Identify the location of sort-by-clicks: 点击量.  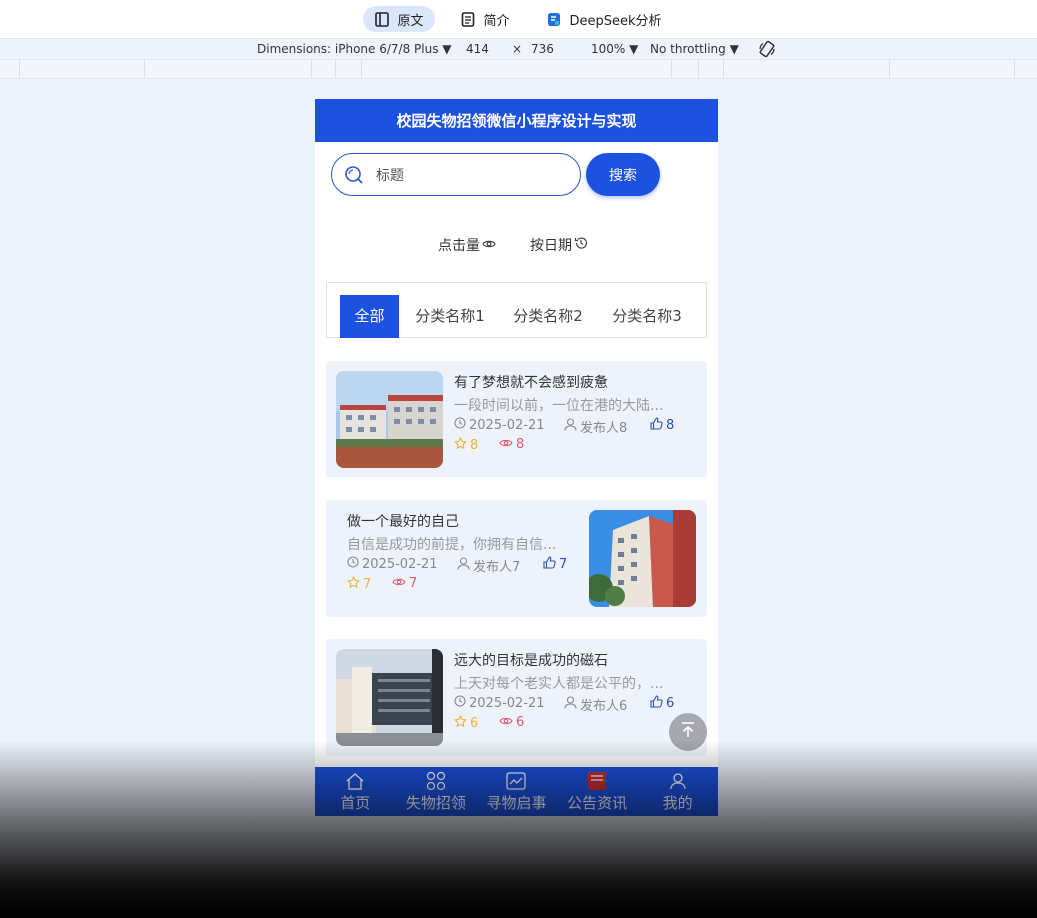
(467, 245).